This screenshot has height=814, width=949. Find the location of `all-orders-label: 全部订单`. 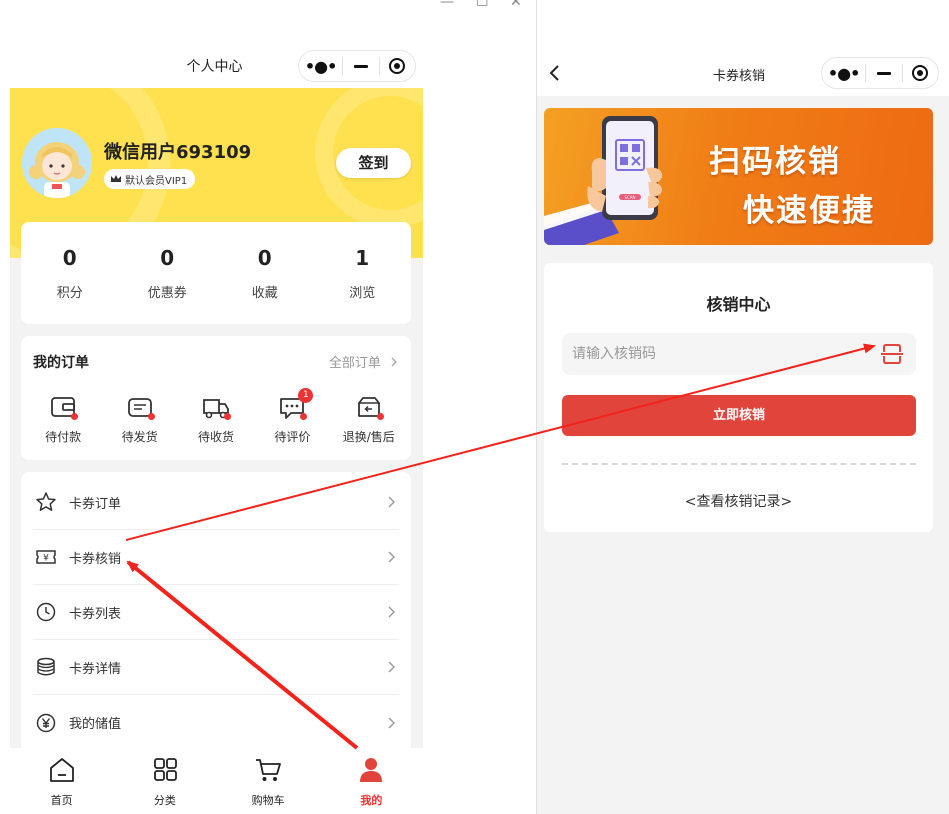

all-orders-label: 全部订单 is located at coordinates (354, 363).